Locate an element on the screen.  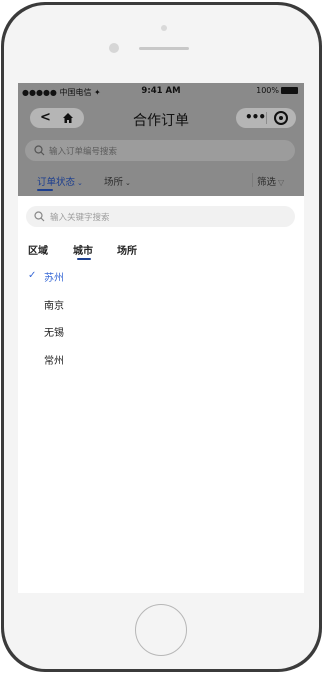
filter-tabs: 订单状态 ⌄ 场所 ⌄ 筛选 ▽ is located at coordinates (161, 180).